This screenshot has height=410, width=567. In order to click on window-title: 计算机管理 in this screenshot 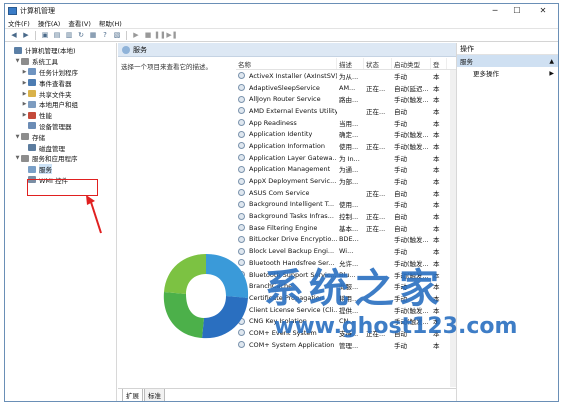, I will do `click(37, 11)`.